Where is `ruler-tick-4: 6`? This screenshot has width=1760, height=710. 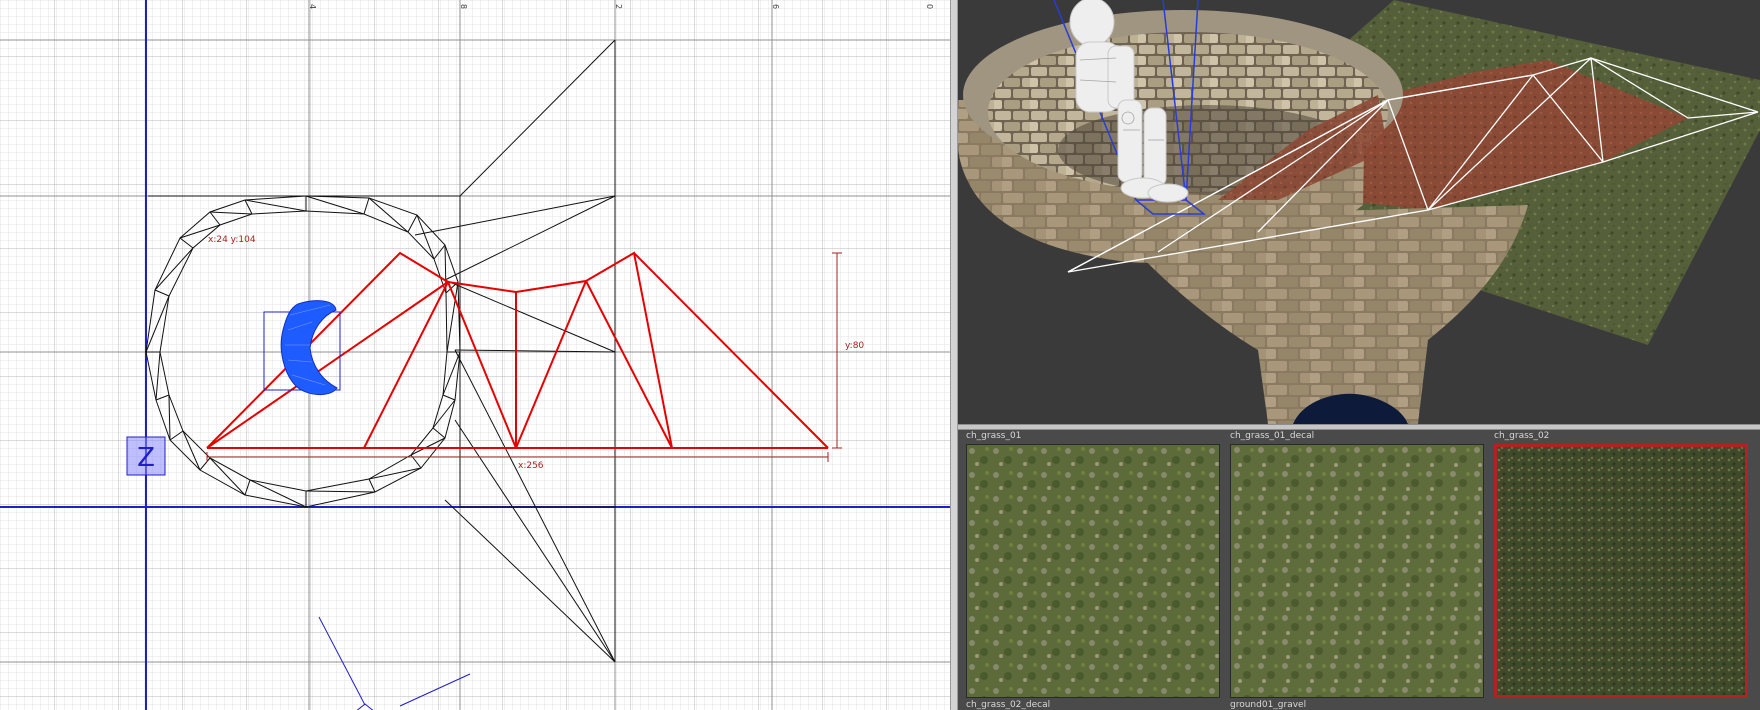 ruler-tick-4: 6 is located at coordinates (775, 6).